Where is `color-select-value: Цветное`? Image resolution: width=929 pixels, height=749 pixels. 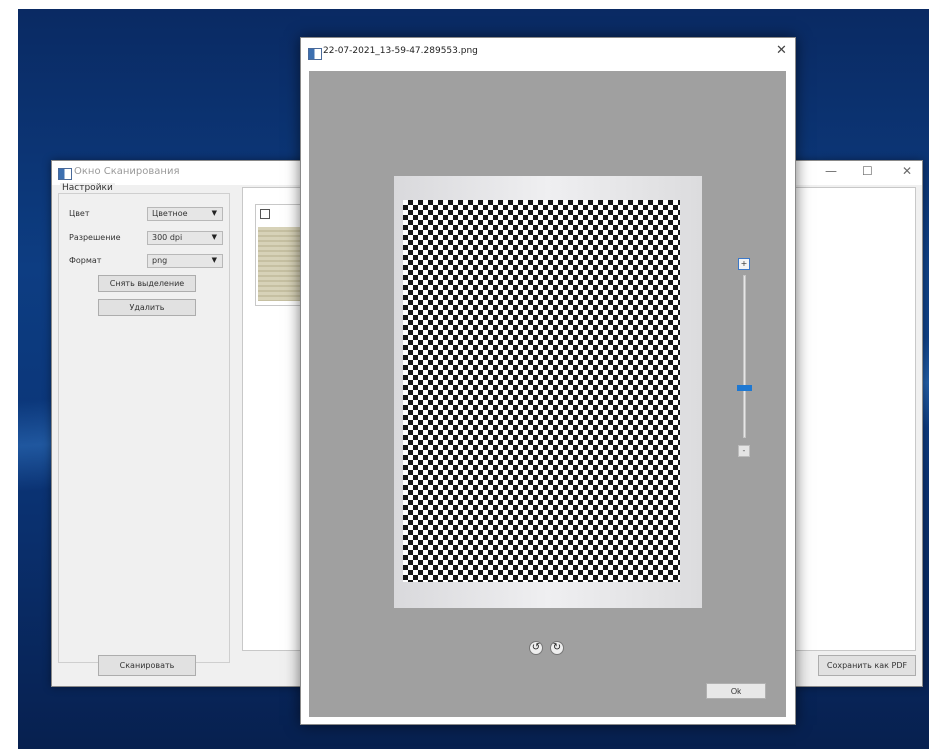 color-select-value: Цветное is located at coordinates (170, 213).